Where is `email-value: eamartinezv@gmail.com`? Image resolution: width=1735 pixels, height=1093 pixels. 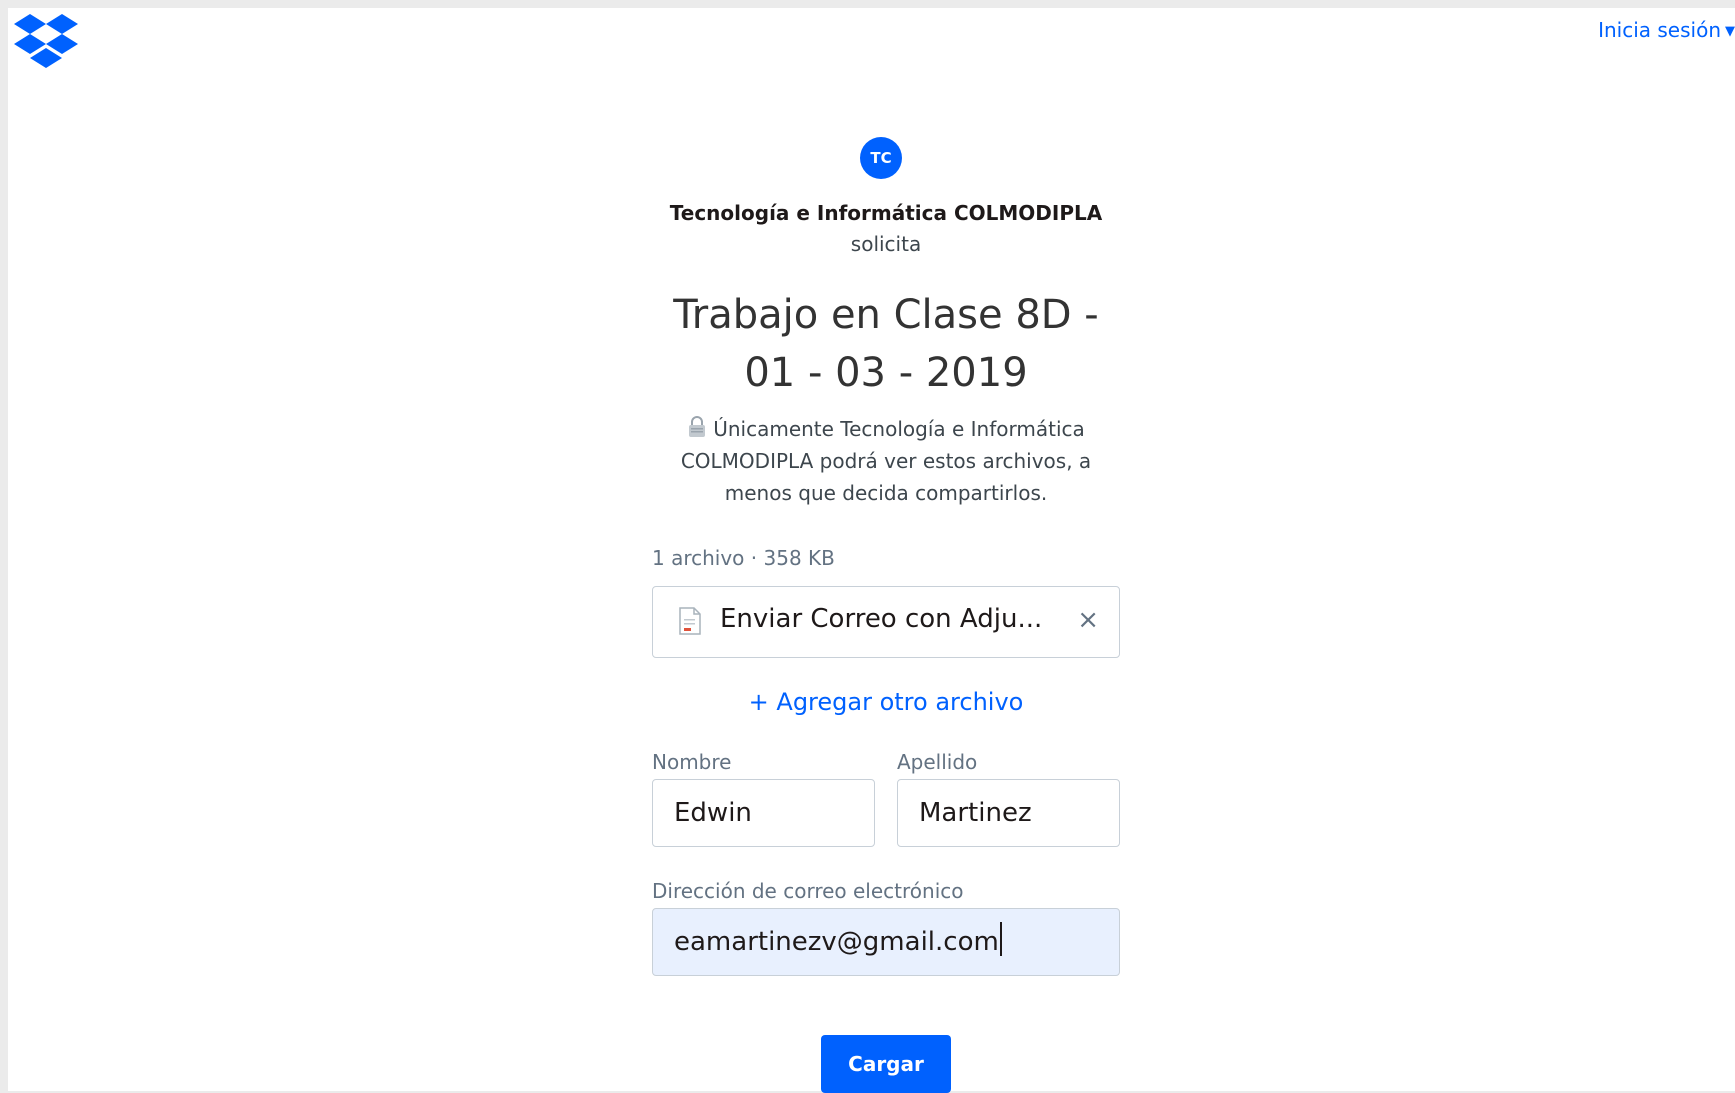 email-value: eamartinezv@gmail.com is located at coordinates (836, 942).